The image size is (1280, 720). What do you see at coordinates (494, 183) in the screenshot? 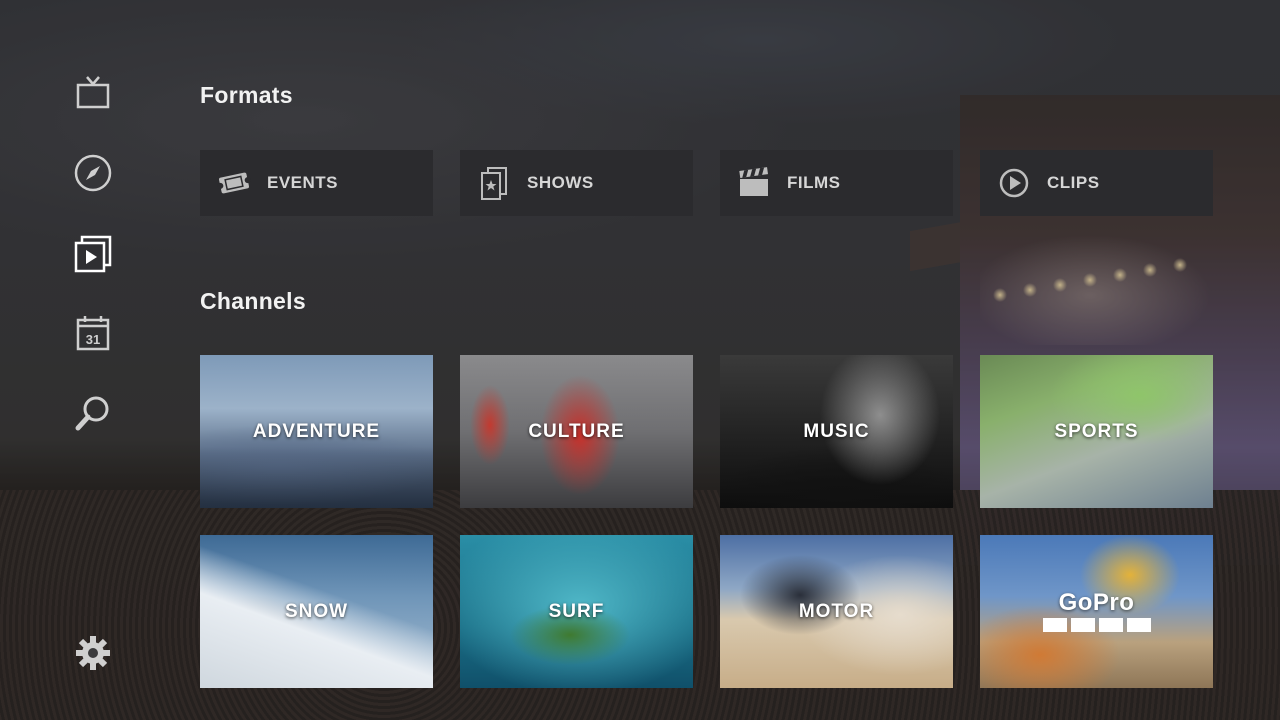
I see `shows-icon` at bounding box center [494, 183].